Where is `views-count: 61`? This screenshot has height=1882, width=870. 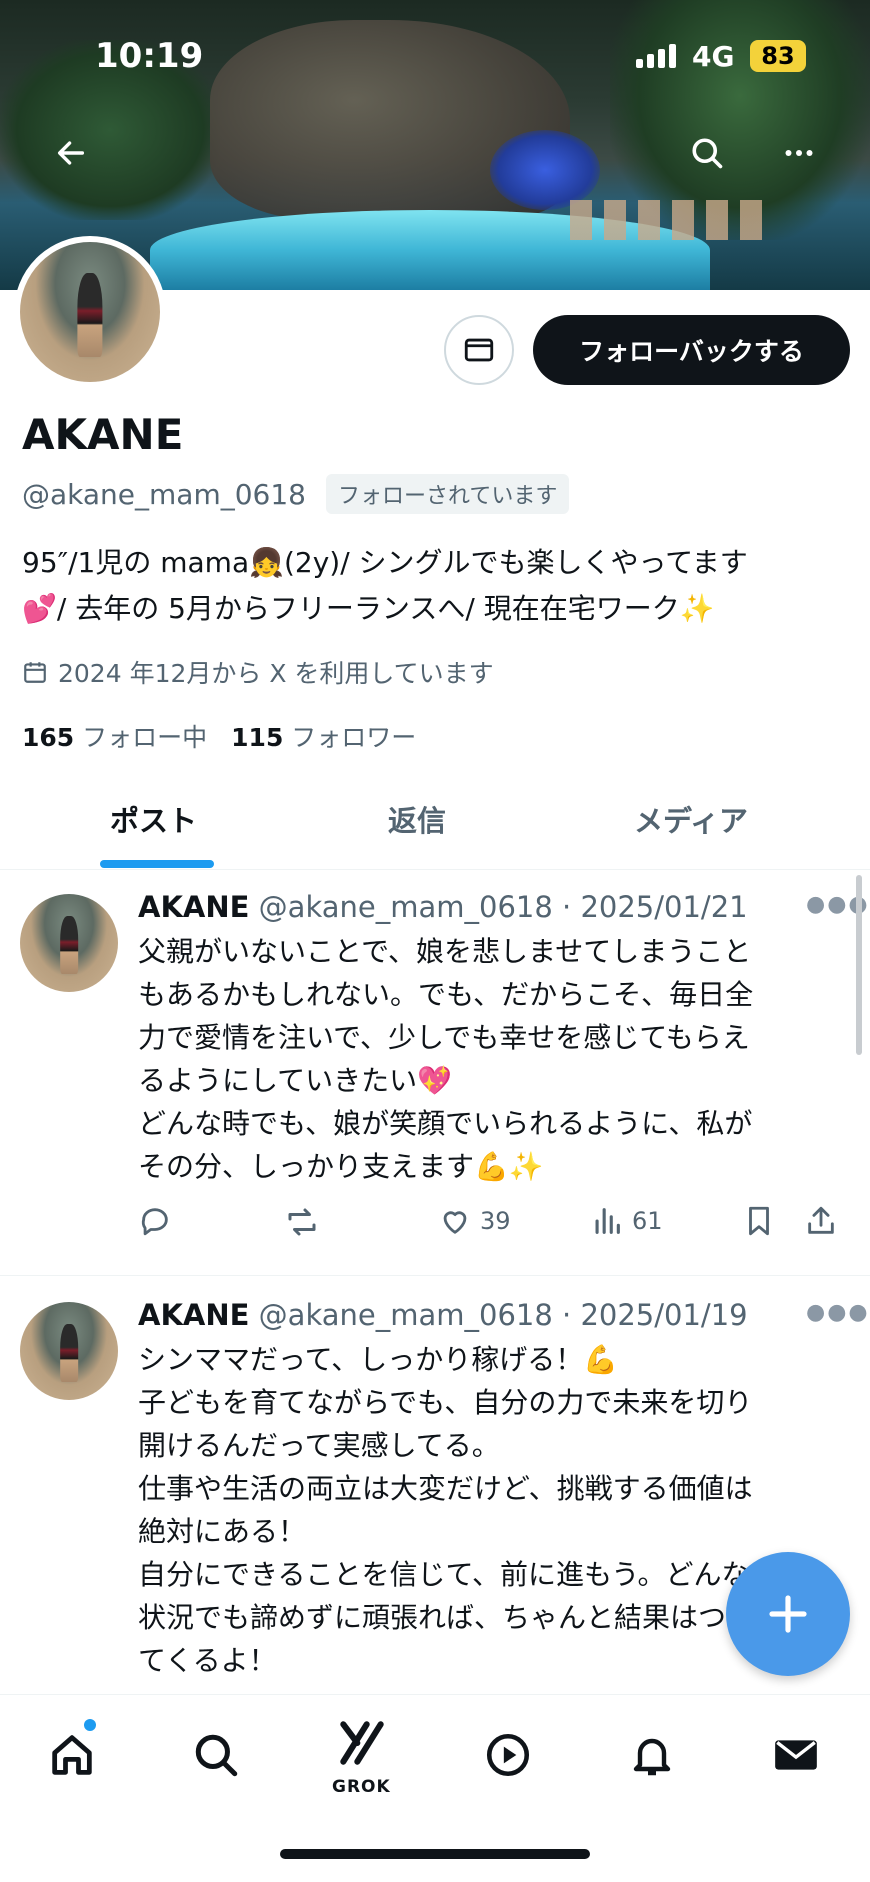
views-count: 61 is located at coordinates (647, 1221).